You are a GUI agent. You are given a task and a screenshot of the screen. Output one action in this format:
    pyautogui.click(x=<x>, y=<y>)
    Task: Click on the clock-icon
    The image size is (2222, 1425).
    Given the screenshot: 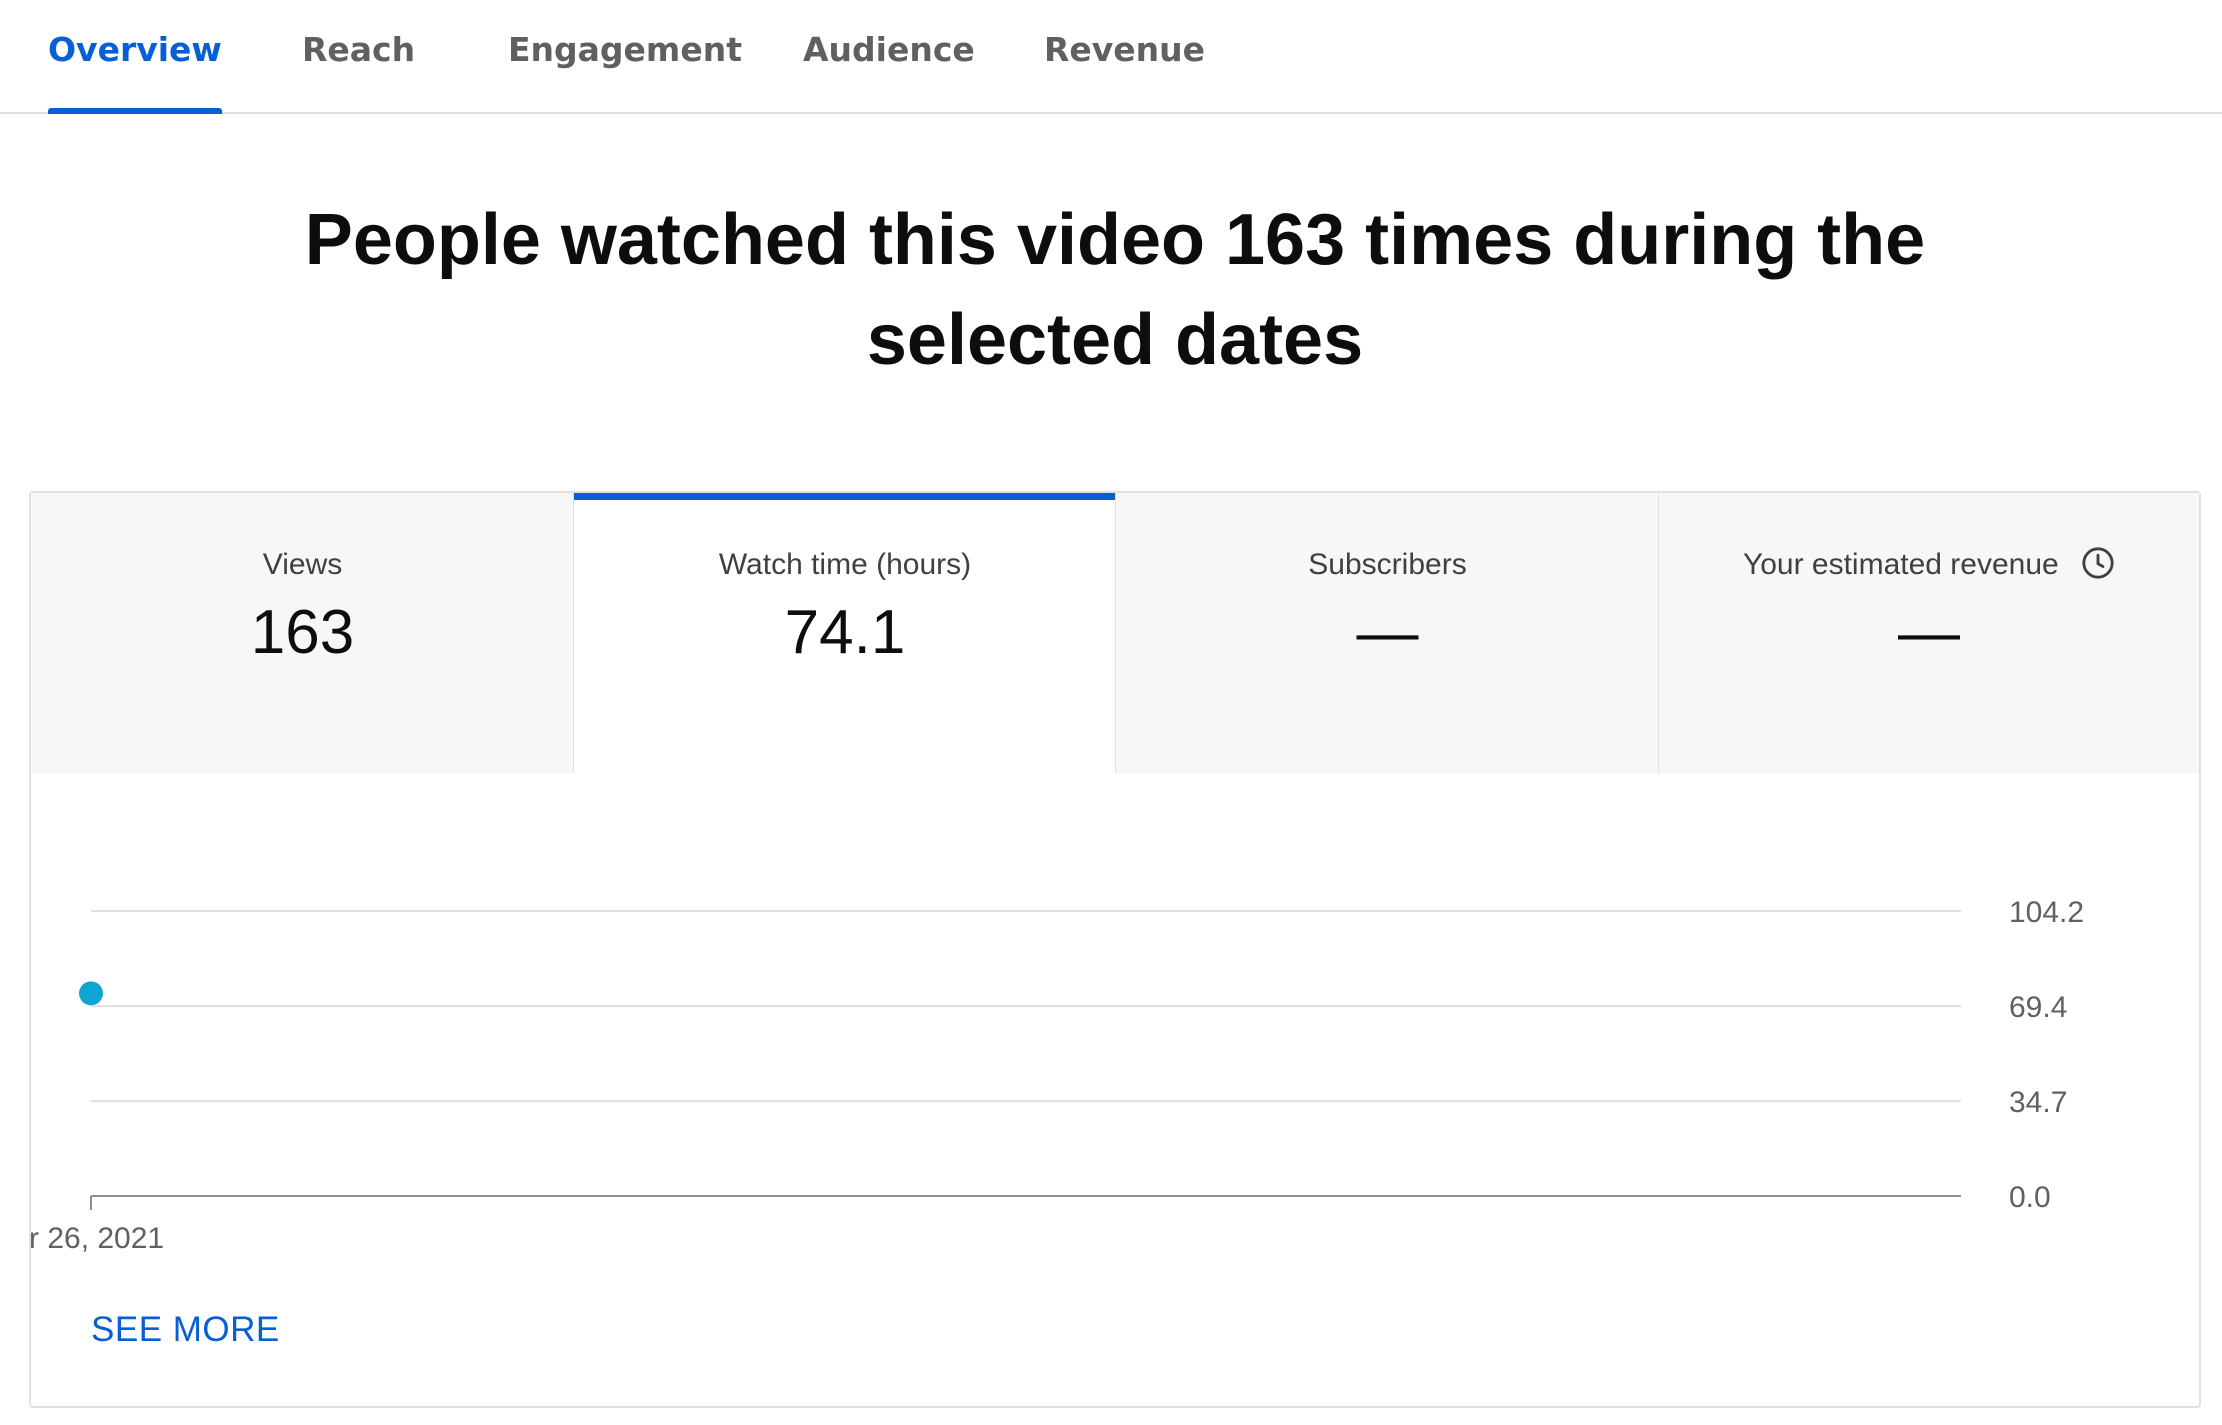 What is the action you would take?
    pyautogui.click(x=2098, y=563)
    